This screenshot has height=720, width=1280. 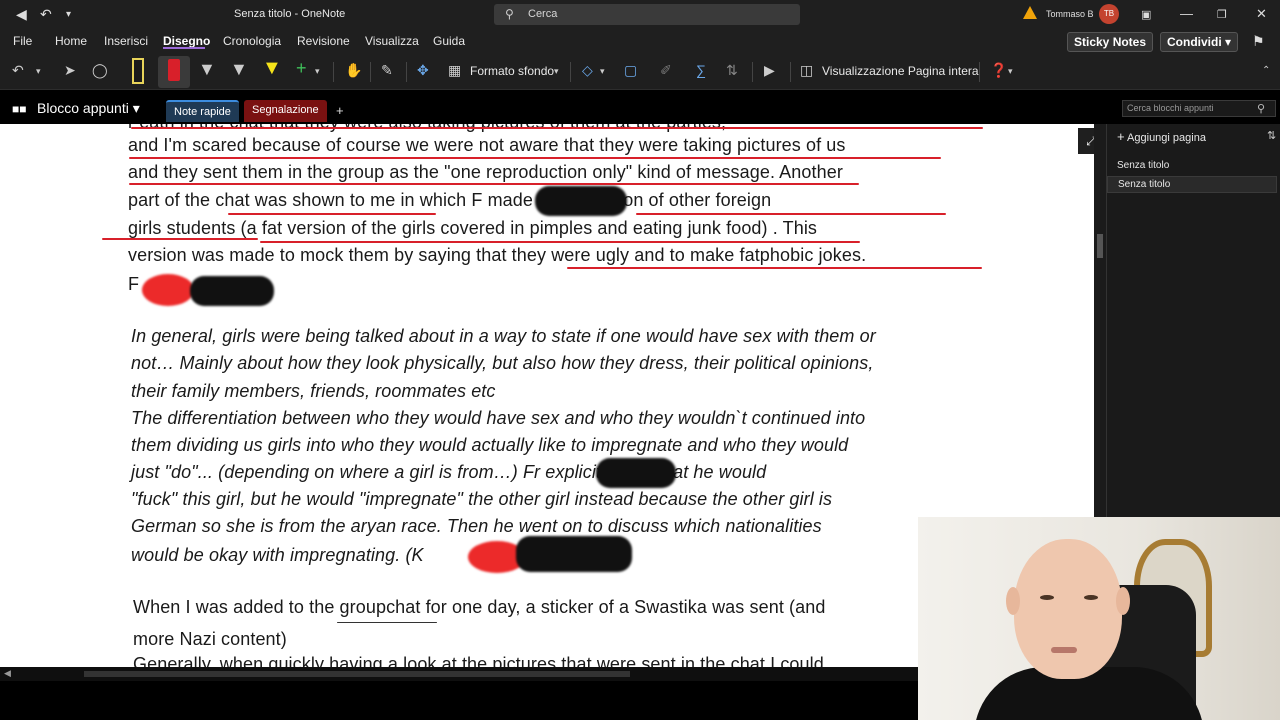 I want to click on pen-icon, so click(x=138, y=71).